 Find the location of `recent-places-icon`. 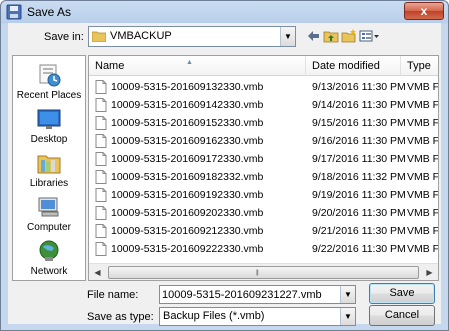

recent-places-icon is located at coordinates (50, 75).